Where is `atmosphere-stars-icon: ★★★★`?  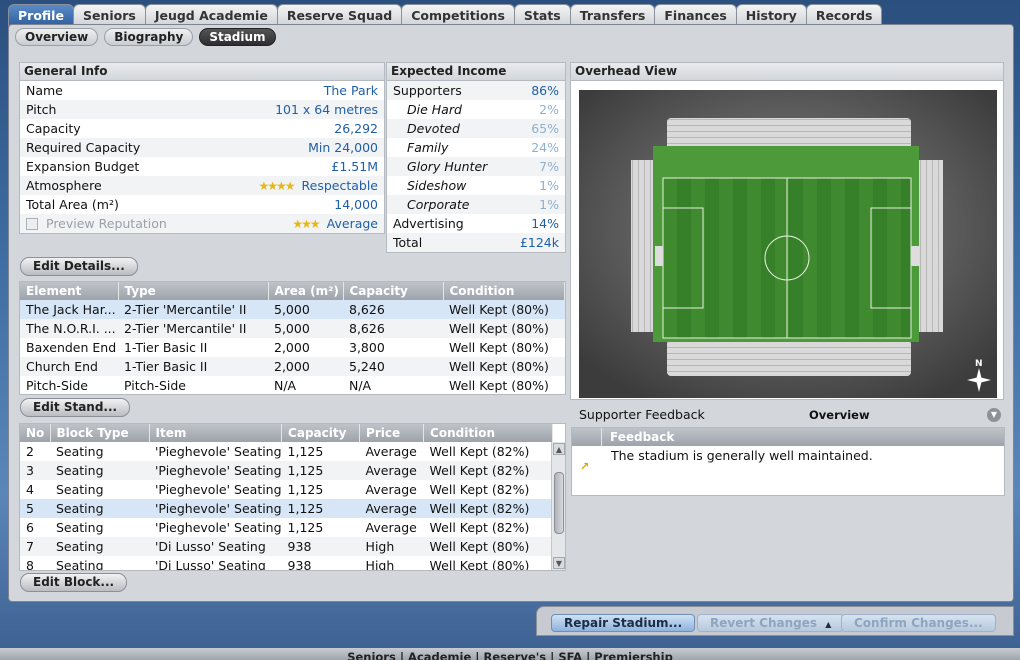 atmosphere-stars-icon: ★★★★ is located at coordinates (276, 186).